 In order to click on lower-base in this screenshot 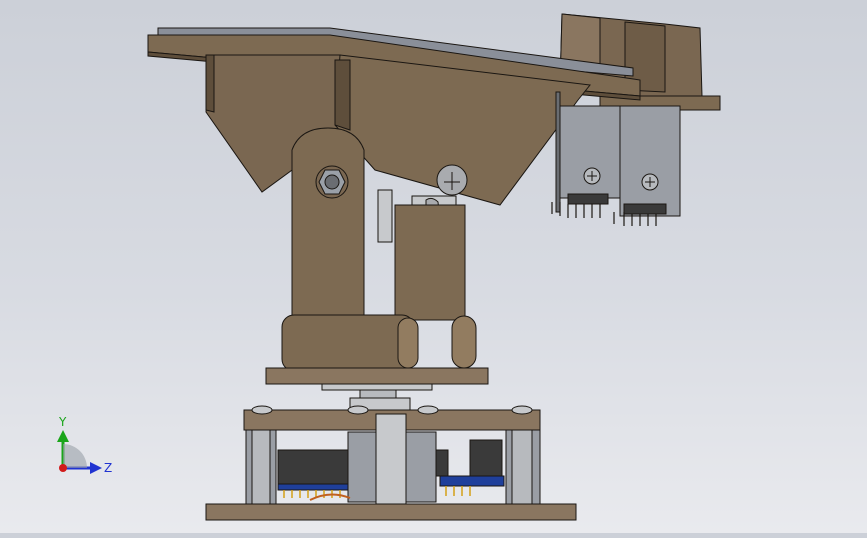, I will do `click(391, 463)`.